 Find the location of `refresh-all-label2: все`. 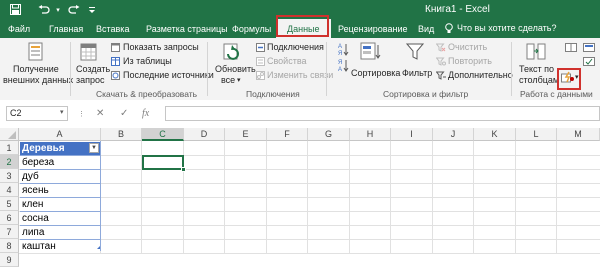

refresh-all-label2: все is located at coordinates (228, 80).